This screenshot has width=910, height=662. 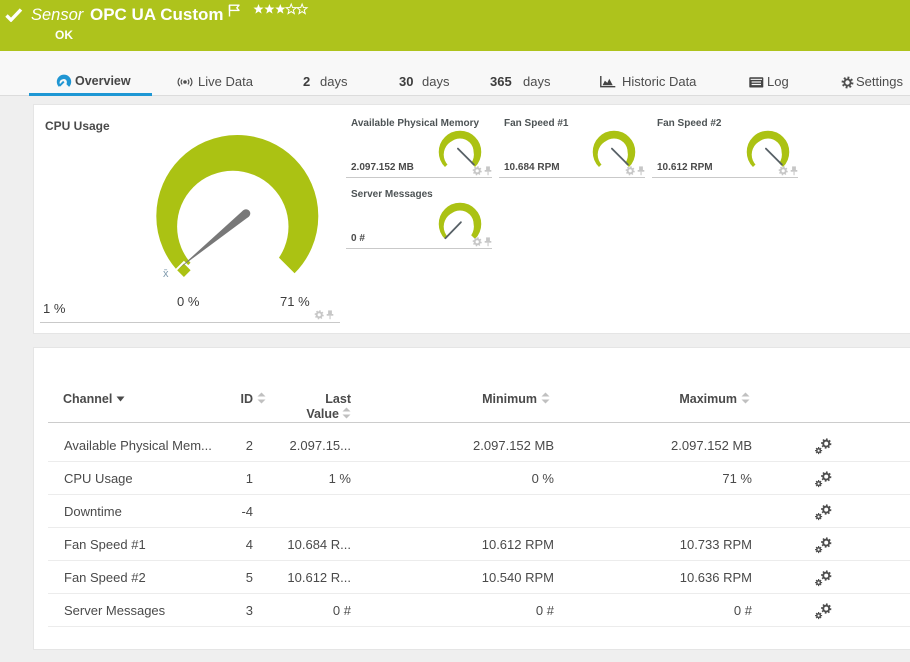 What do you see at coordinates (166, 274) in the screenshot?
I see `svg-text: x̄` at bounding box center [166, 274].